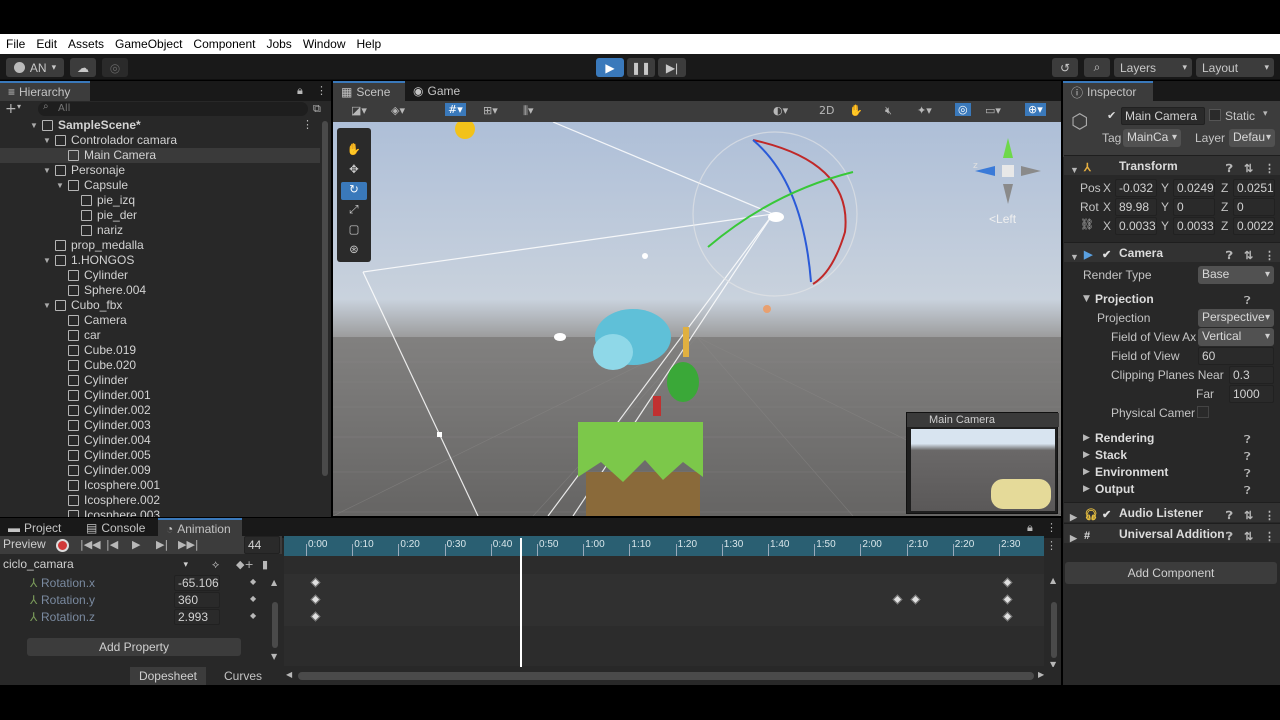 The width and height of the screenshot is (1280, 720). What do you see at coordinates (672, 67) in the screenshot?
I see `step-button: ▶|` at bounding box center [672, 67].